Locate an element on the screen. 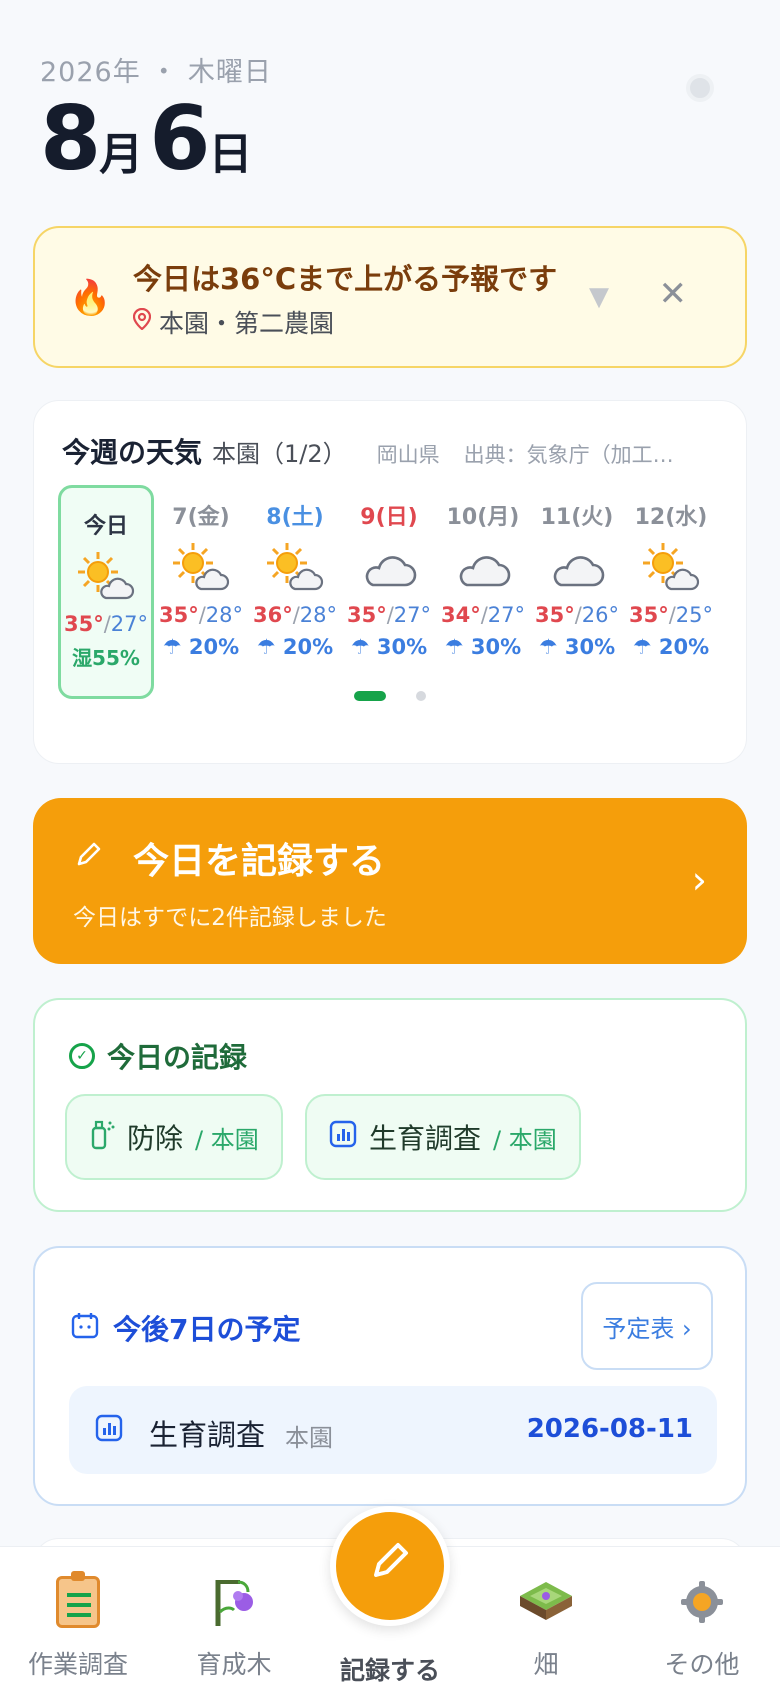 The image size is (780, 1688). record-chip-name: 生育調査 is located at coordinates (425, 1138).